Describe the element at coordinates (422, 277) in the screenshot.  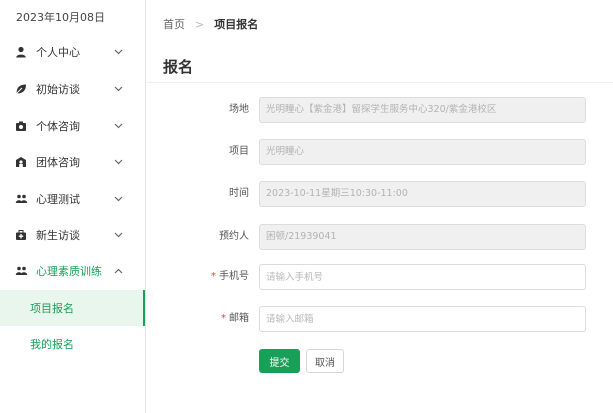
I see `phone-input` at that location.